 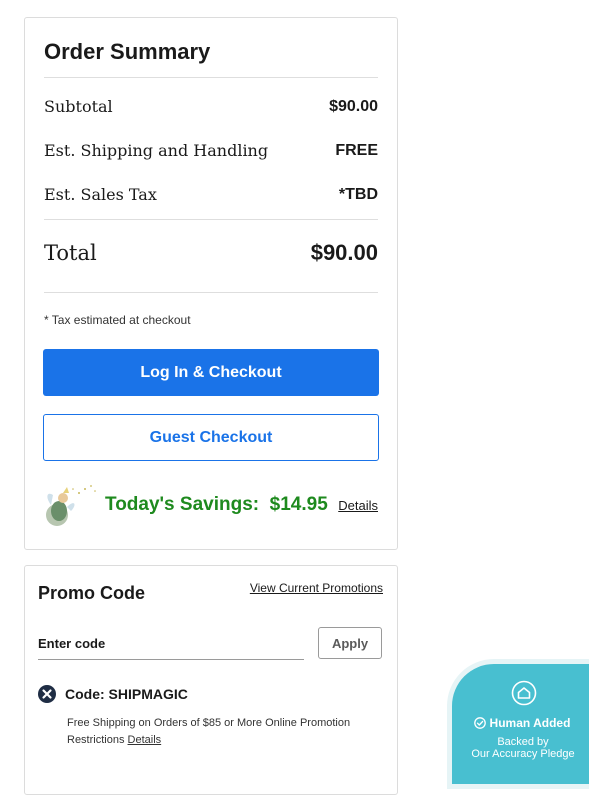 What do you see at coordinates (100, 194) in the screenshot?
I see `sales-tax-label: Est. Sales Tax` at bounding box center [100, 194].